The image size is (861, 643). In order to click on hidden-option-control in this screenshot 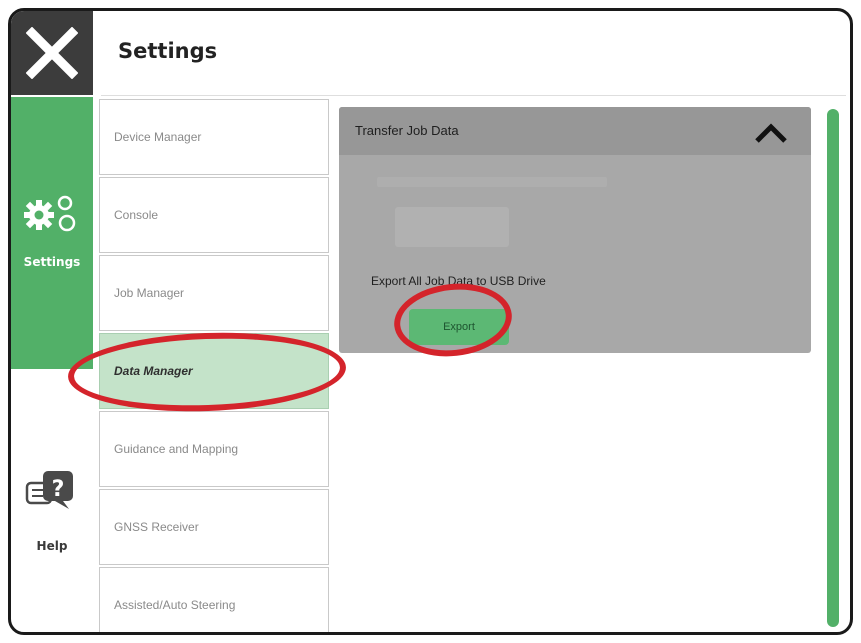, I will do `click(452, 227)`.